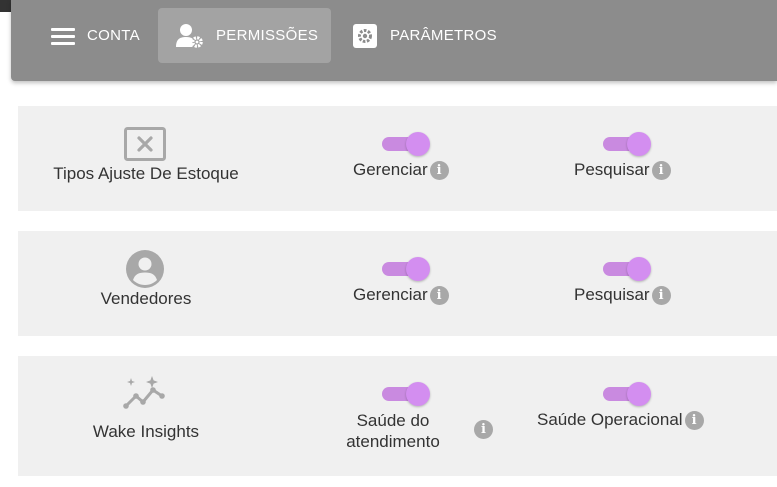 Image resolution: width=777 pixels, height=487 pixels. What do you see at coordinates (145, 394) in the screenshot?
I see `sparkle-chart-icon` at bounding box center [145, 394].